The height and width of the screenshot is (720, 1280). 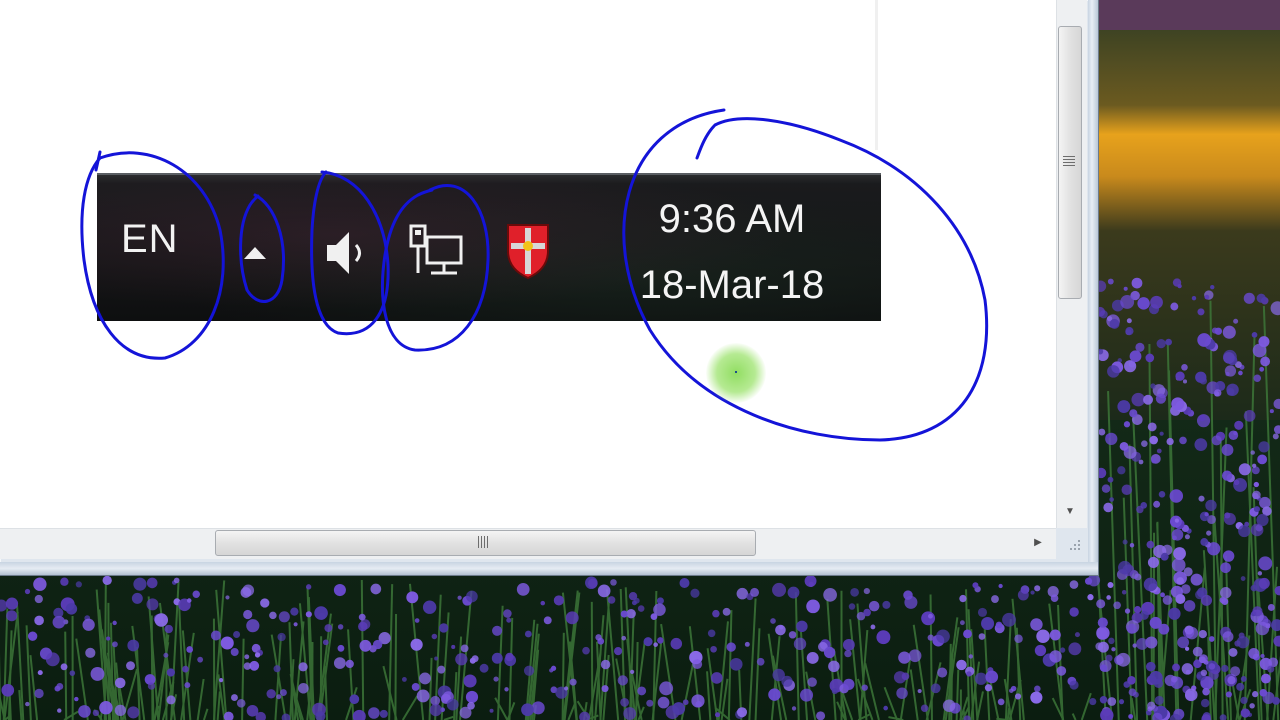 What do you see at coordinates (1038, 543) in the screenshot?
I see `scroll-right-arrow-icon: ▶` at bounding box center [1038, 543].